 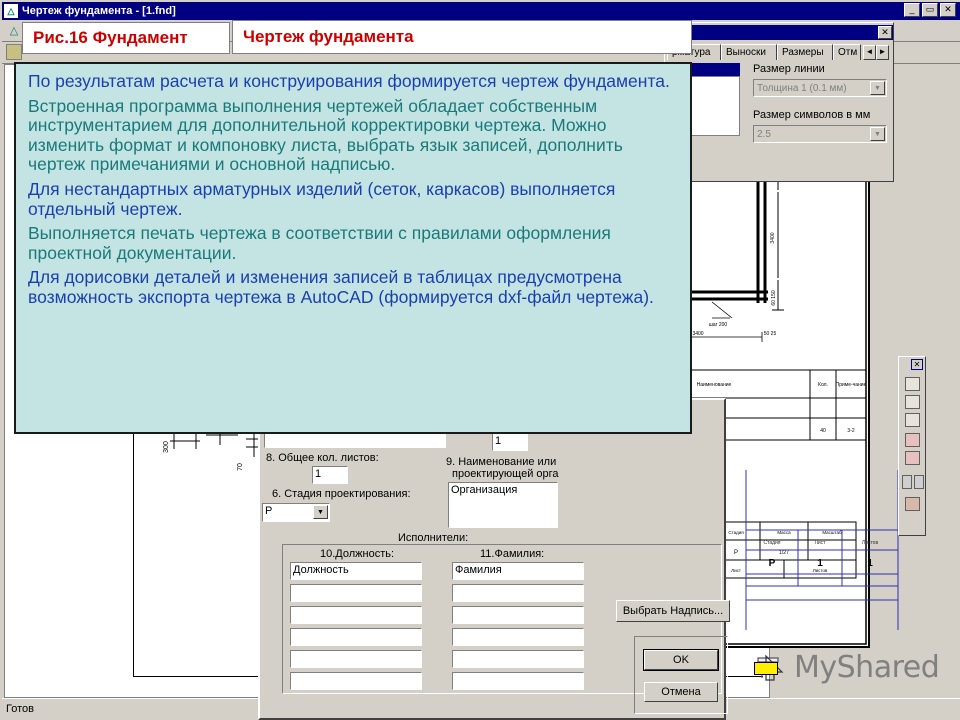 I want to click on options-tab-strip: рматура Выноски Размеры Отм ◄ ►, so click(x=780, y=51).